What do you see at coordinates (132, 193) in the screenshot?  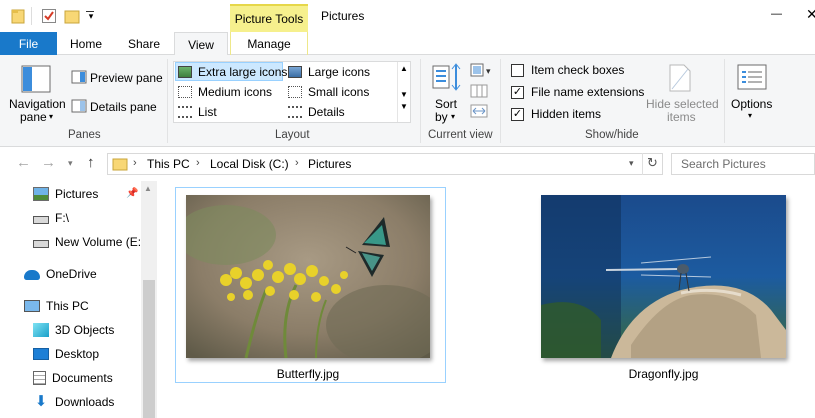 I see `pin-icon: 📌` at bounding box center [132, 193].